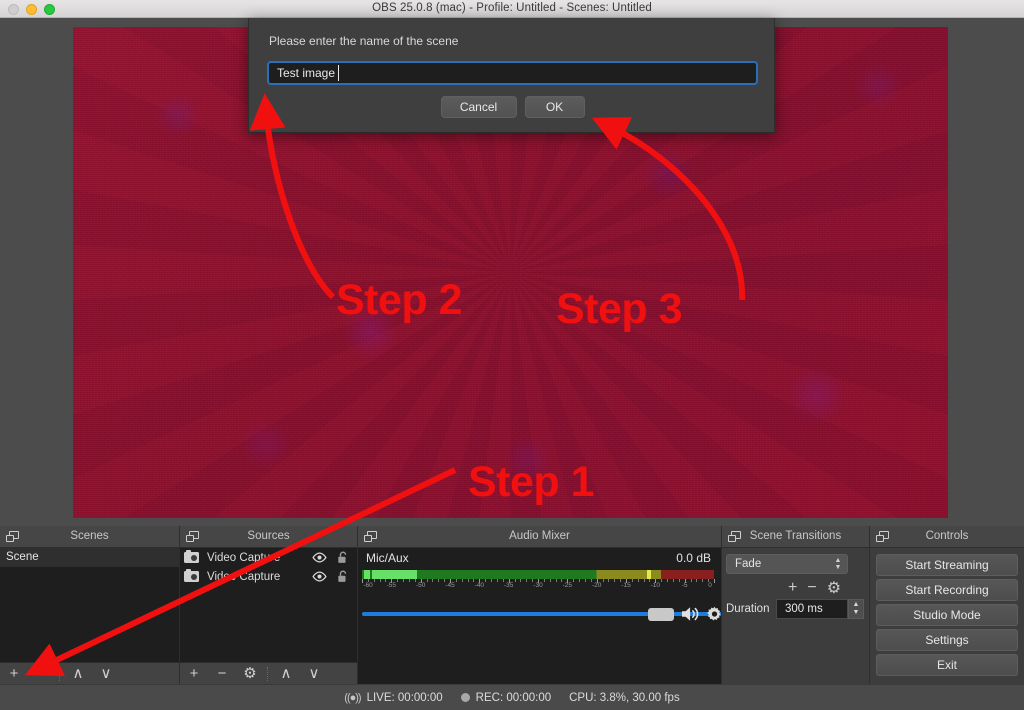 Image resolution: width=1024 pixels, height=710 pixels. What do you see at coordinates (368, 585) in the screenshot?
I see `scale-label: -60` at bounding box center [368, 585].